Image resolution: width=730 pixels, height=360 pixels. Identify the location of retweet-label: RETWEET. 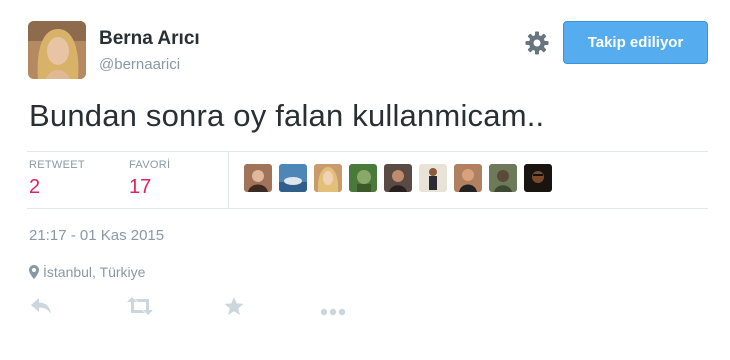
(57, 165).